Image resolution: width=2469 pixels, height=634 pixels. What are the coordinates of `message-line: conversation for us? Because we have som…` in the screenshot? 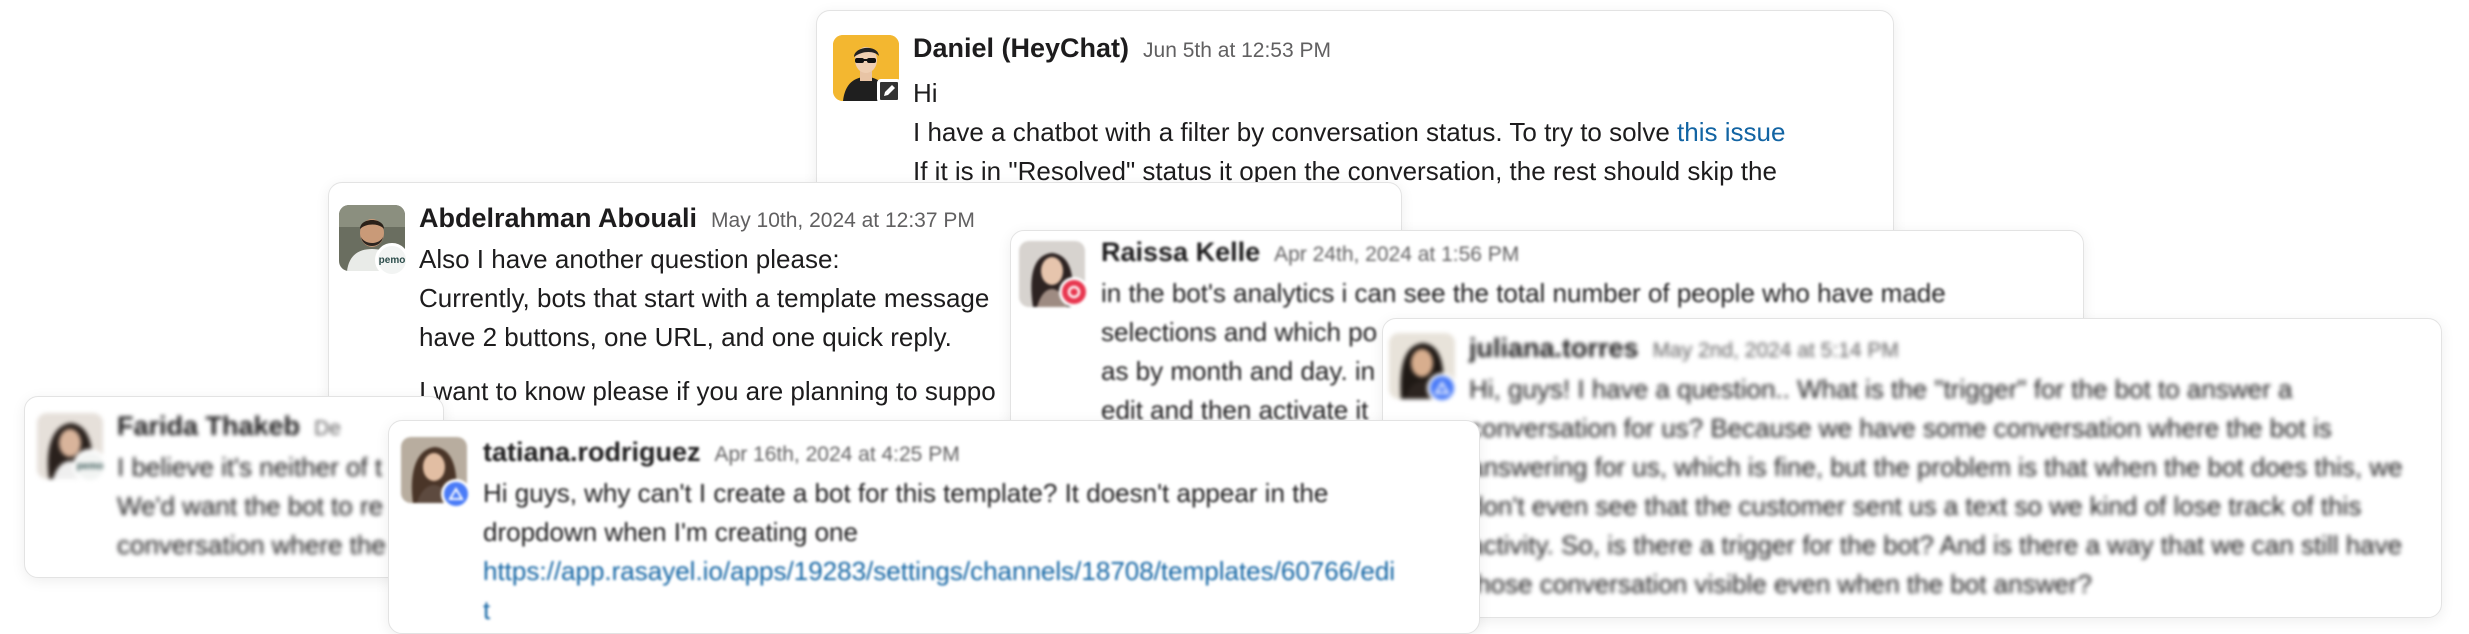 It's located at (1900, 428).